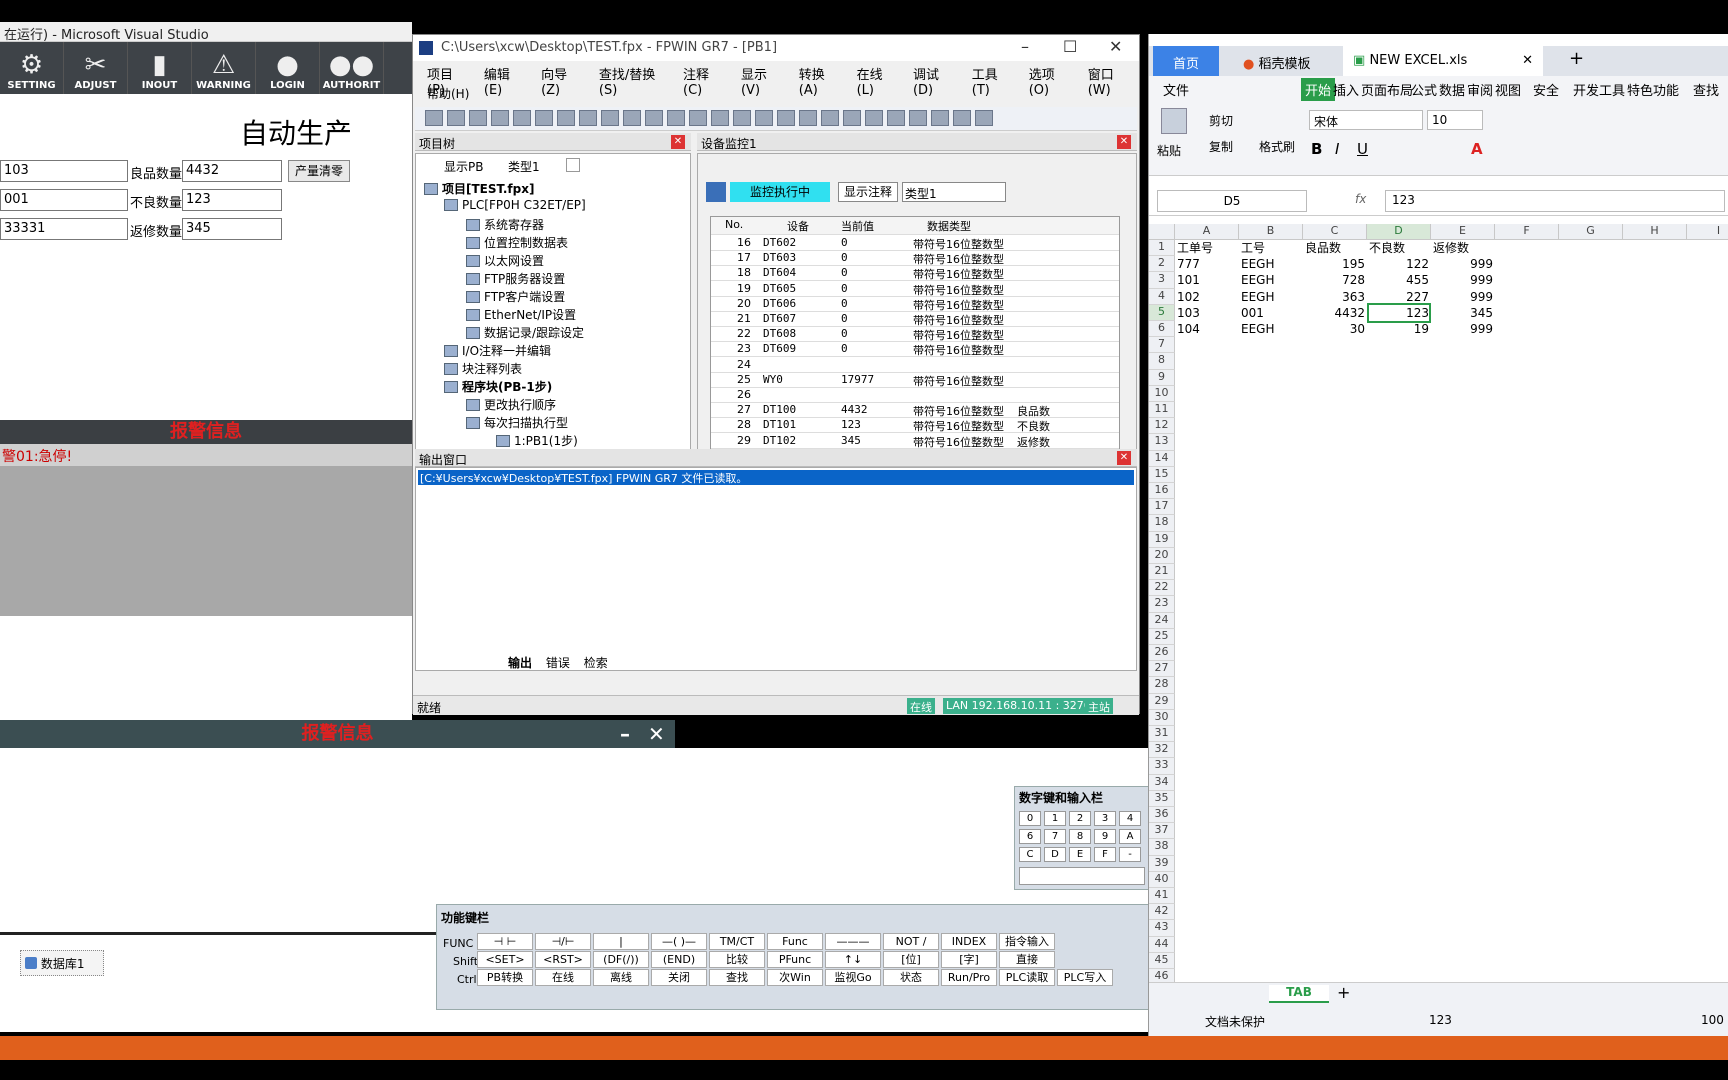 Image resolution: width=1728 pixels, height=1080 pixels. I want to click on tree-item-plc: PLC[FP0H C32ET/EP], so click(515, 205).